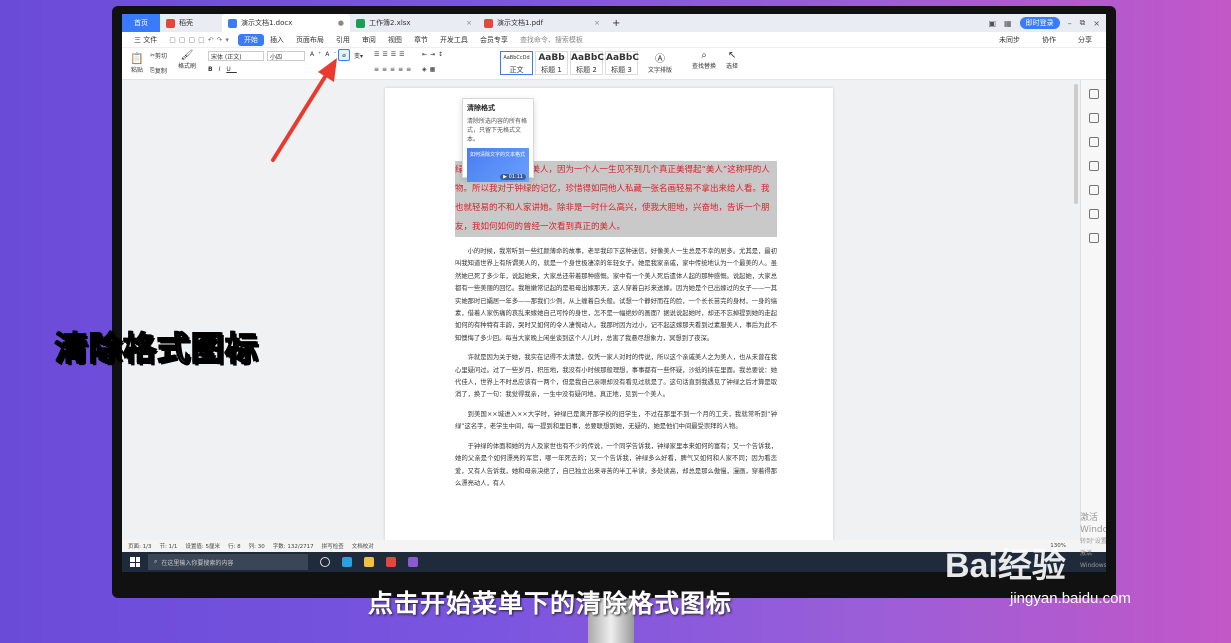 The image size is (1231, 643). Describe the element at coordinates (1005, 566) in the screenshot. I see `baidu-watermark: Bai经验` at that location.